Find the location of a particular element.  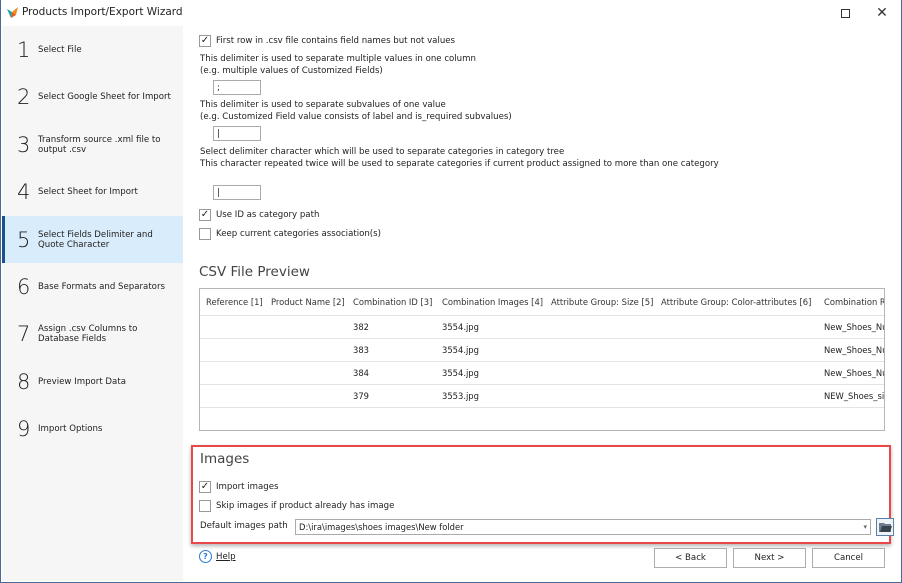

skip-images-label: Skip images if product already has image is located at coordinates (305, 506).